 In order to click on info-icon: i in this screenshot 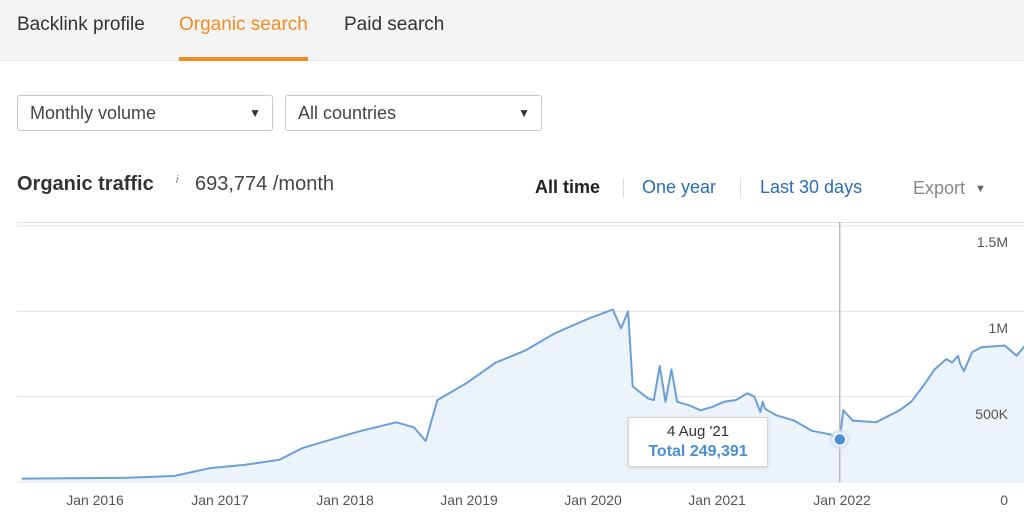, I will do `click(177, 180)`.